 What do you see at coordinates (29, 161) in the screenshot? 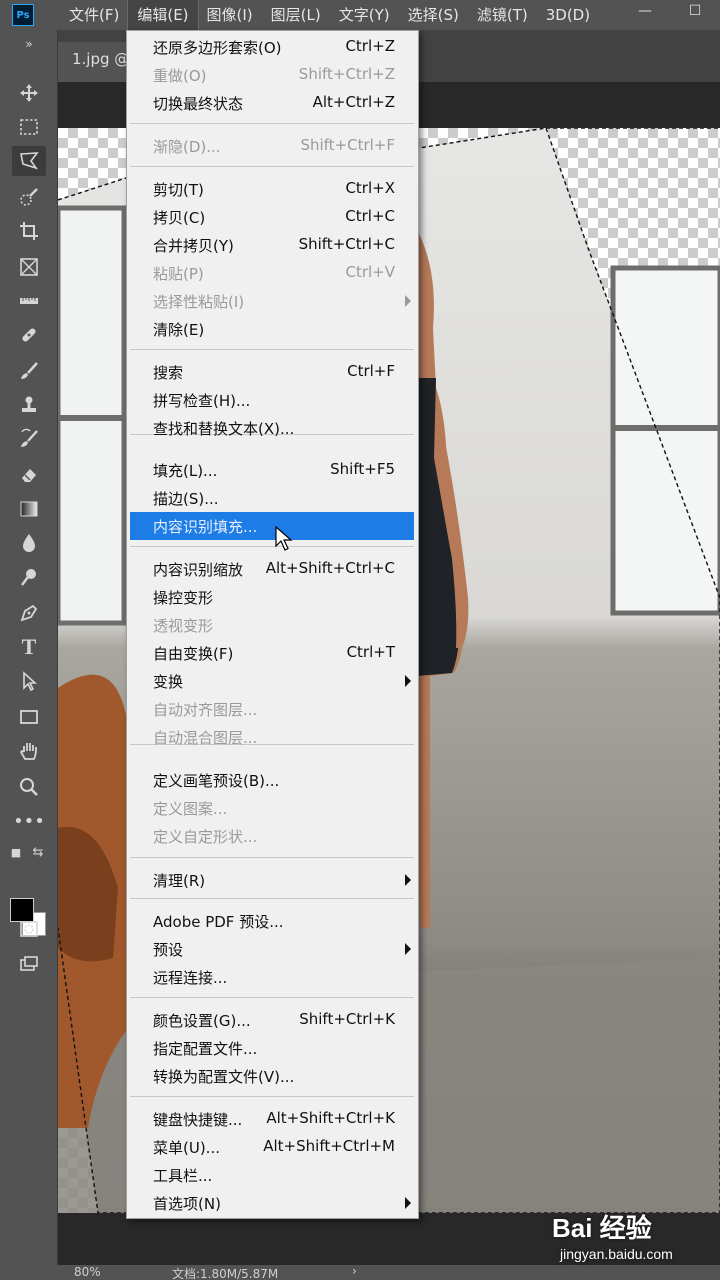
I see `polygonal-lasso-tool-icon` at bounding box center [29, 161].